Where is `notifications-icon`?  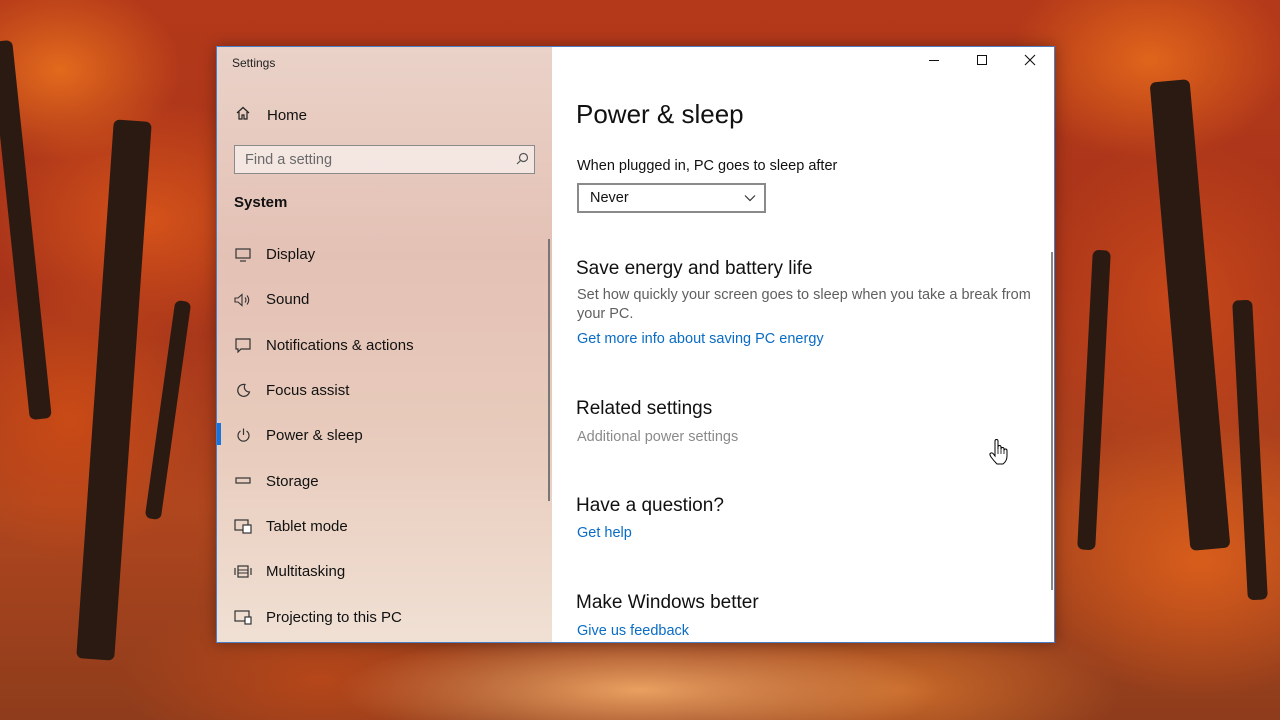
notifications-icon is located at coordinates (243, 345).